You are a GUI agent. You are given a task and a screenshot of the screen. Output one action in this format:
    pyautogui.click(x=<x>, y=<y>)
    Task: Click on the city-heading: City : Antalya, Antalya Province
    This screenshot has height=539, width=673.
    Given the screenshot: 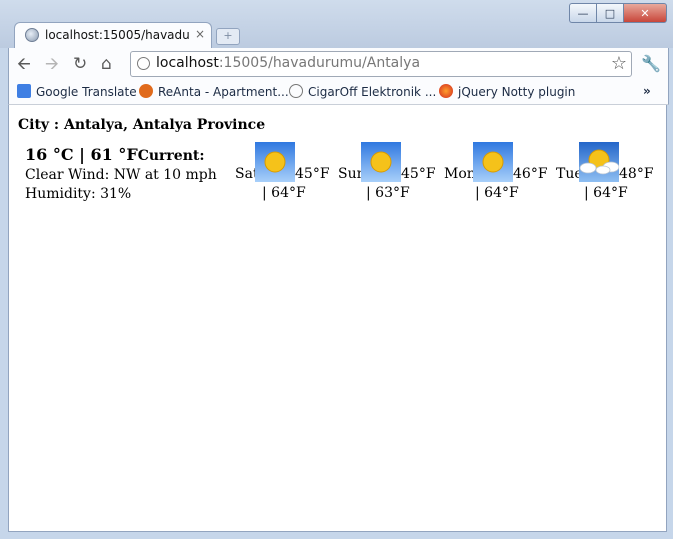 What is the action you would take?
    pyautogui.click(x=142, y=125)
    